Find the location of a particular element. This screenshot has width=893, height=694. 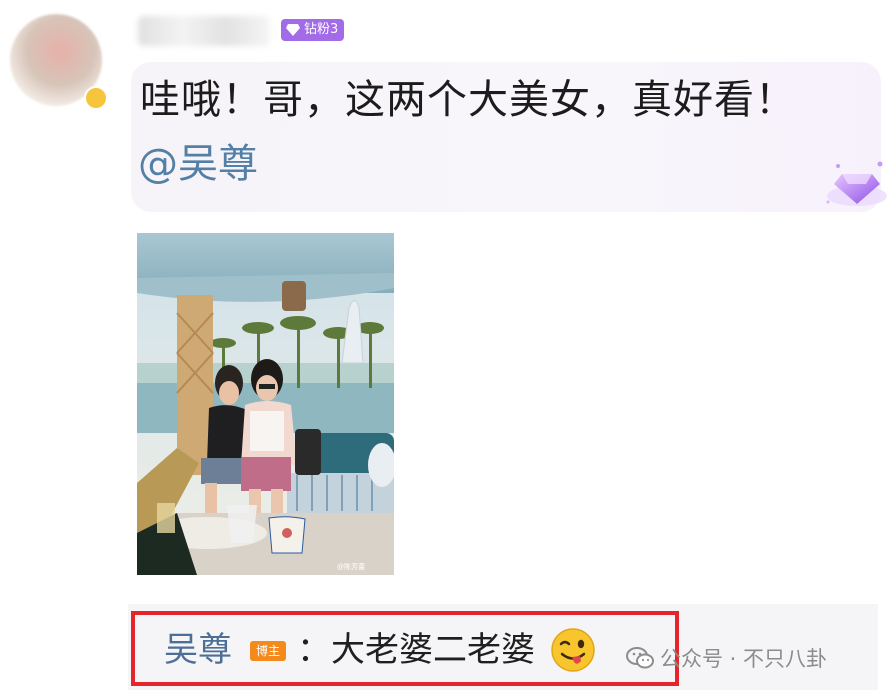

avatar-badge-icon is located at coordinates (96, 98).